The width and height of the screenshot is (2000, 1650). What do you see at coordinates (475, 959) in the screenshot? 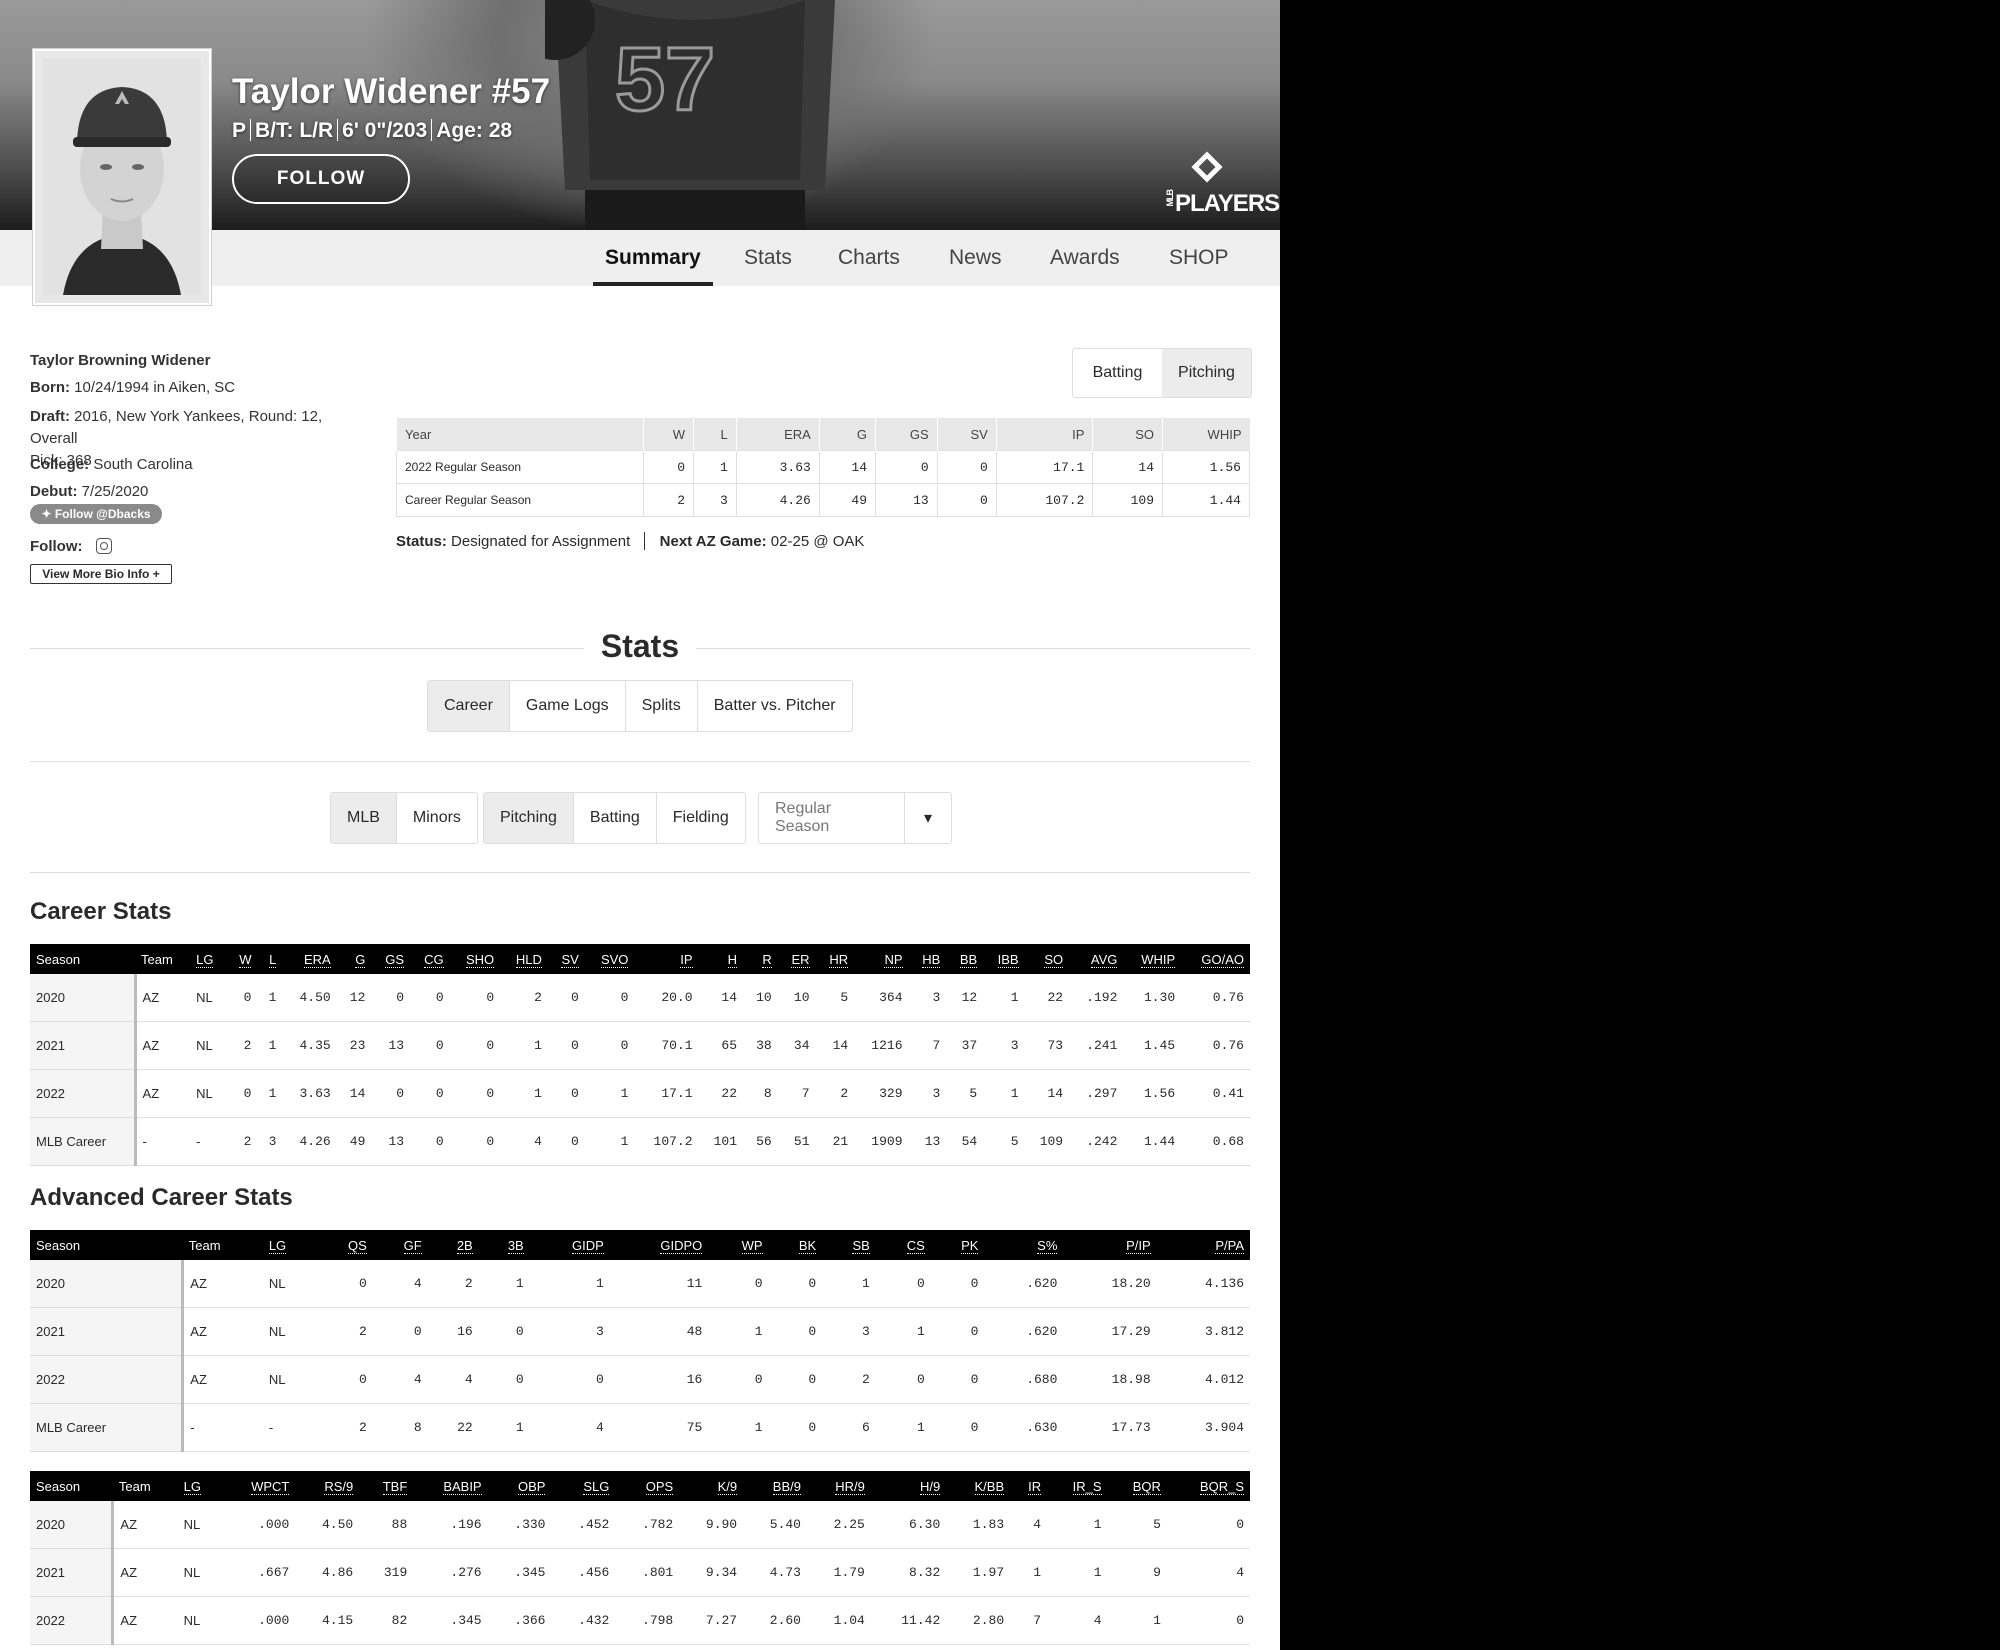
I see `column-header: SHO` at bounding box center [475, 959].